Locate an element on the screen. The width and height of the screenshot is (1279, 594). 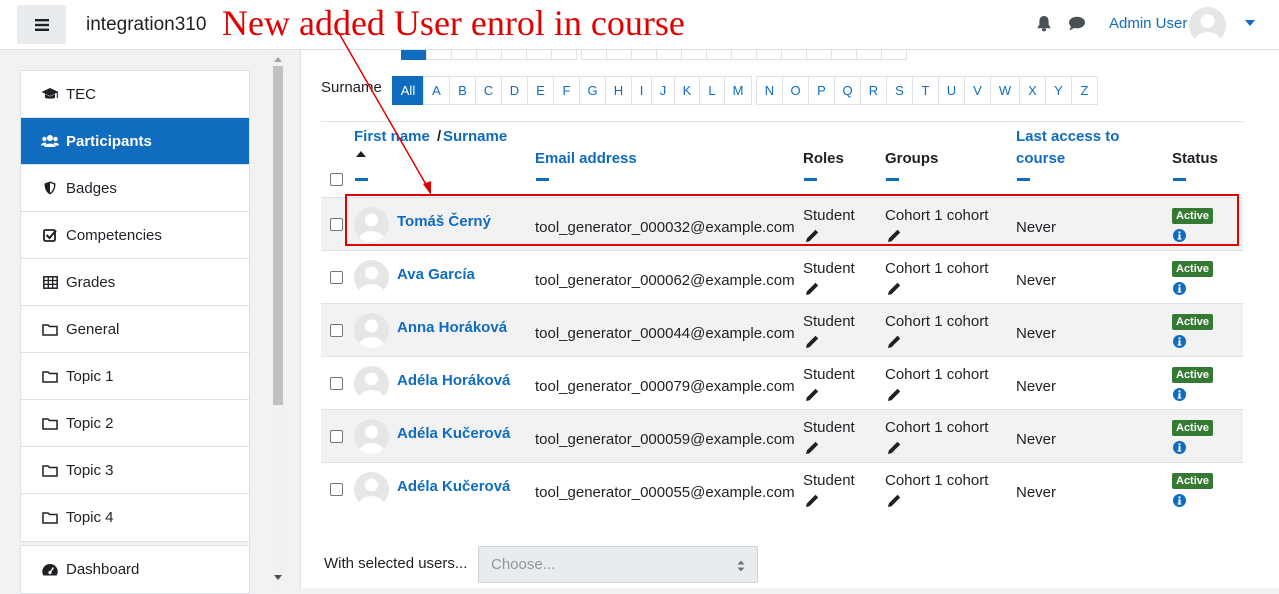
last-access-sort-link: Last access to is located at coordinates (1067, 136).